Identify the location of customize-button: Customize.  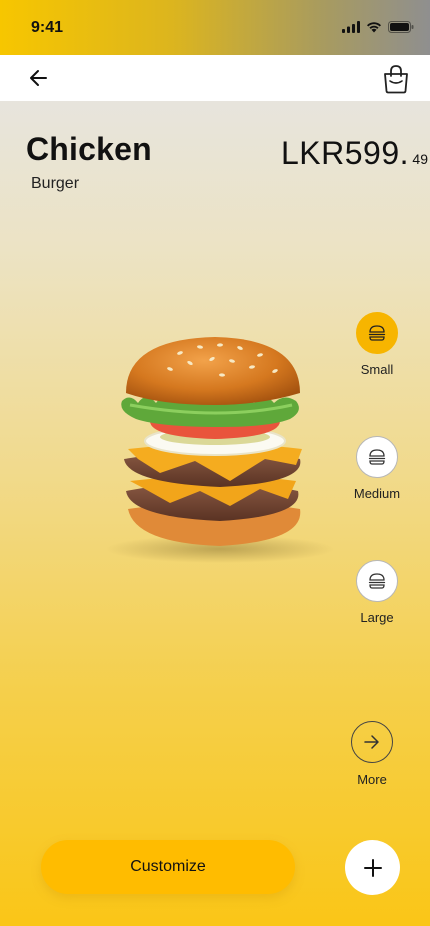
(168, 867).